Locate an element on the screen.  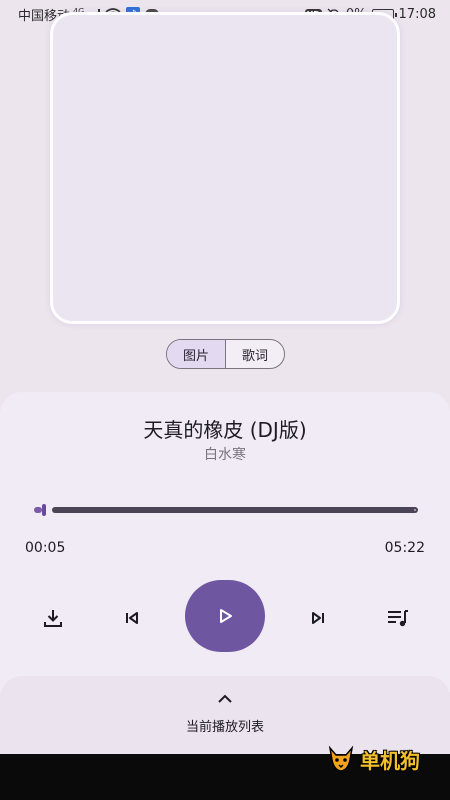
chevron-up-icon is located at coordinates (225, 699).